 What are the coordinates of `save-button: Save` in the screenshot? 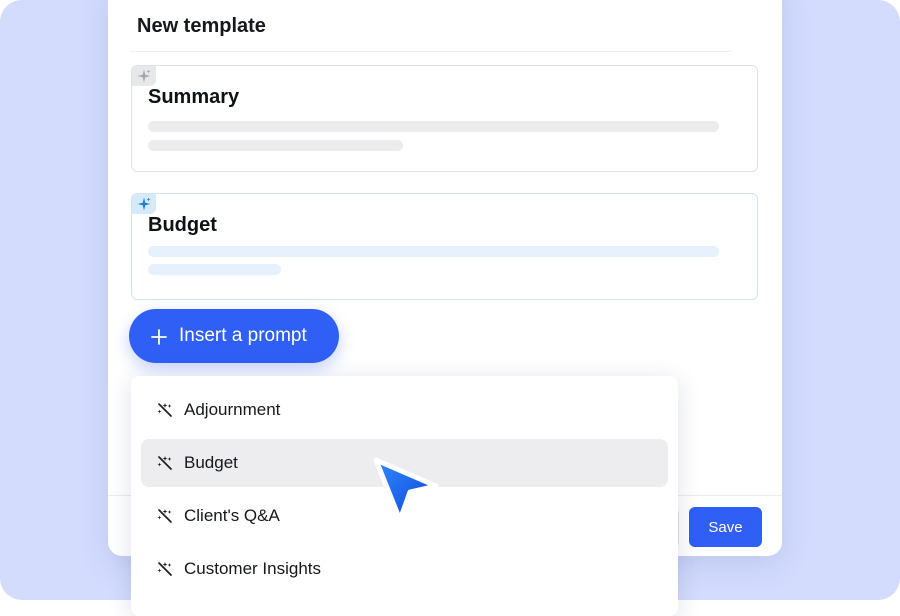 It's located at (725, 527).